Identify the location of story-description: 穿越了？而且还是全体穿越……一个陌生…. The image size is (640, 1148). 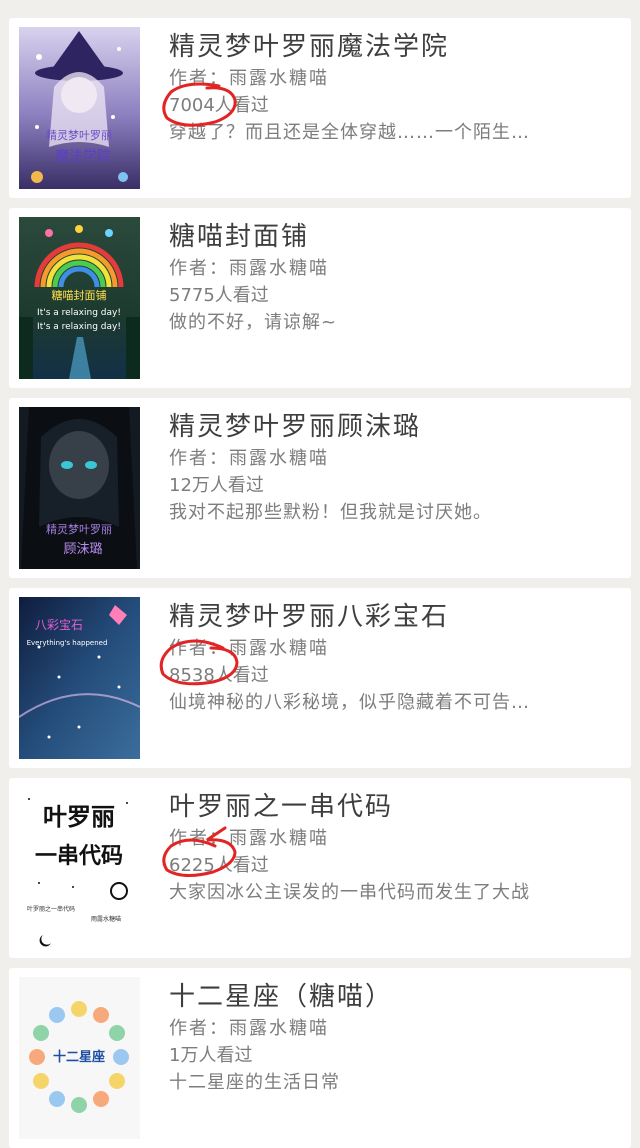
(349, 132).